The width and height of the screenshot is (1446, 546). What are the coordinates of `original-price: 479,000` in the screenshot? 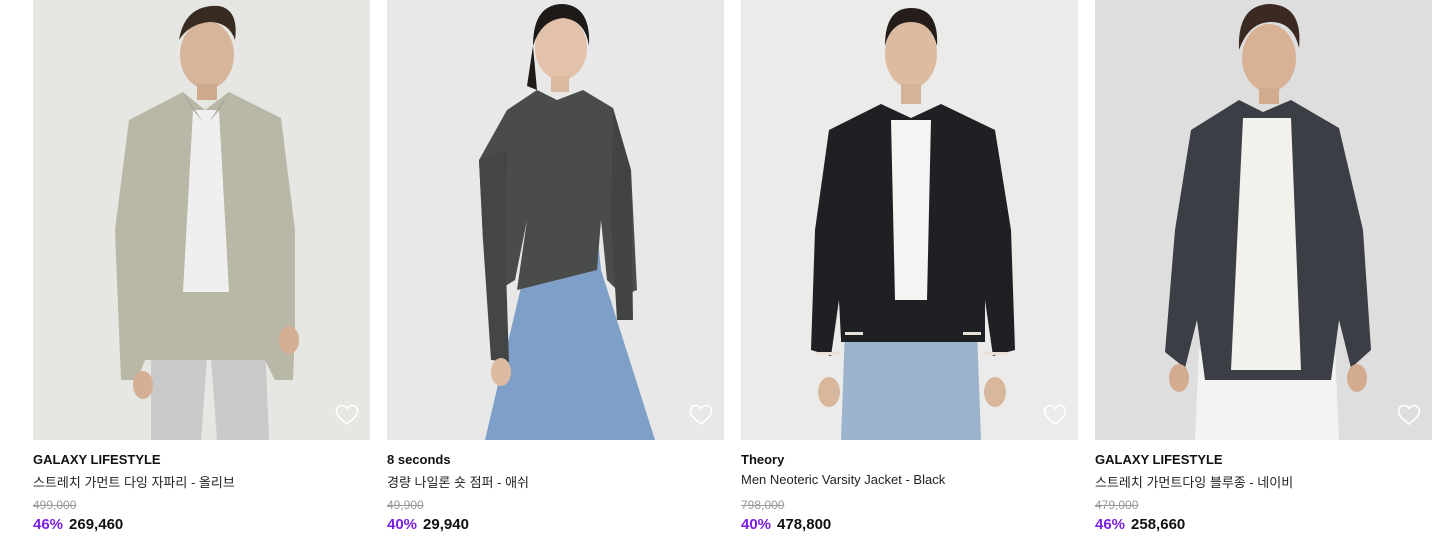 It's located at (1117, 505).